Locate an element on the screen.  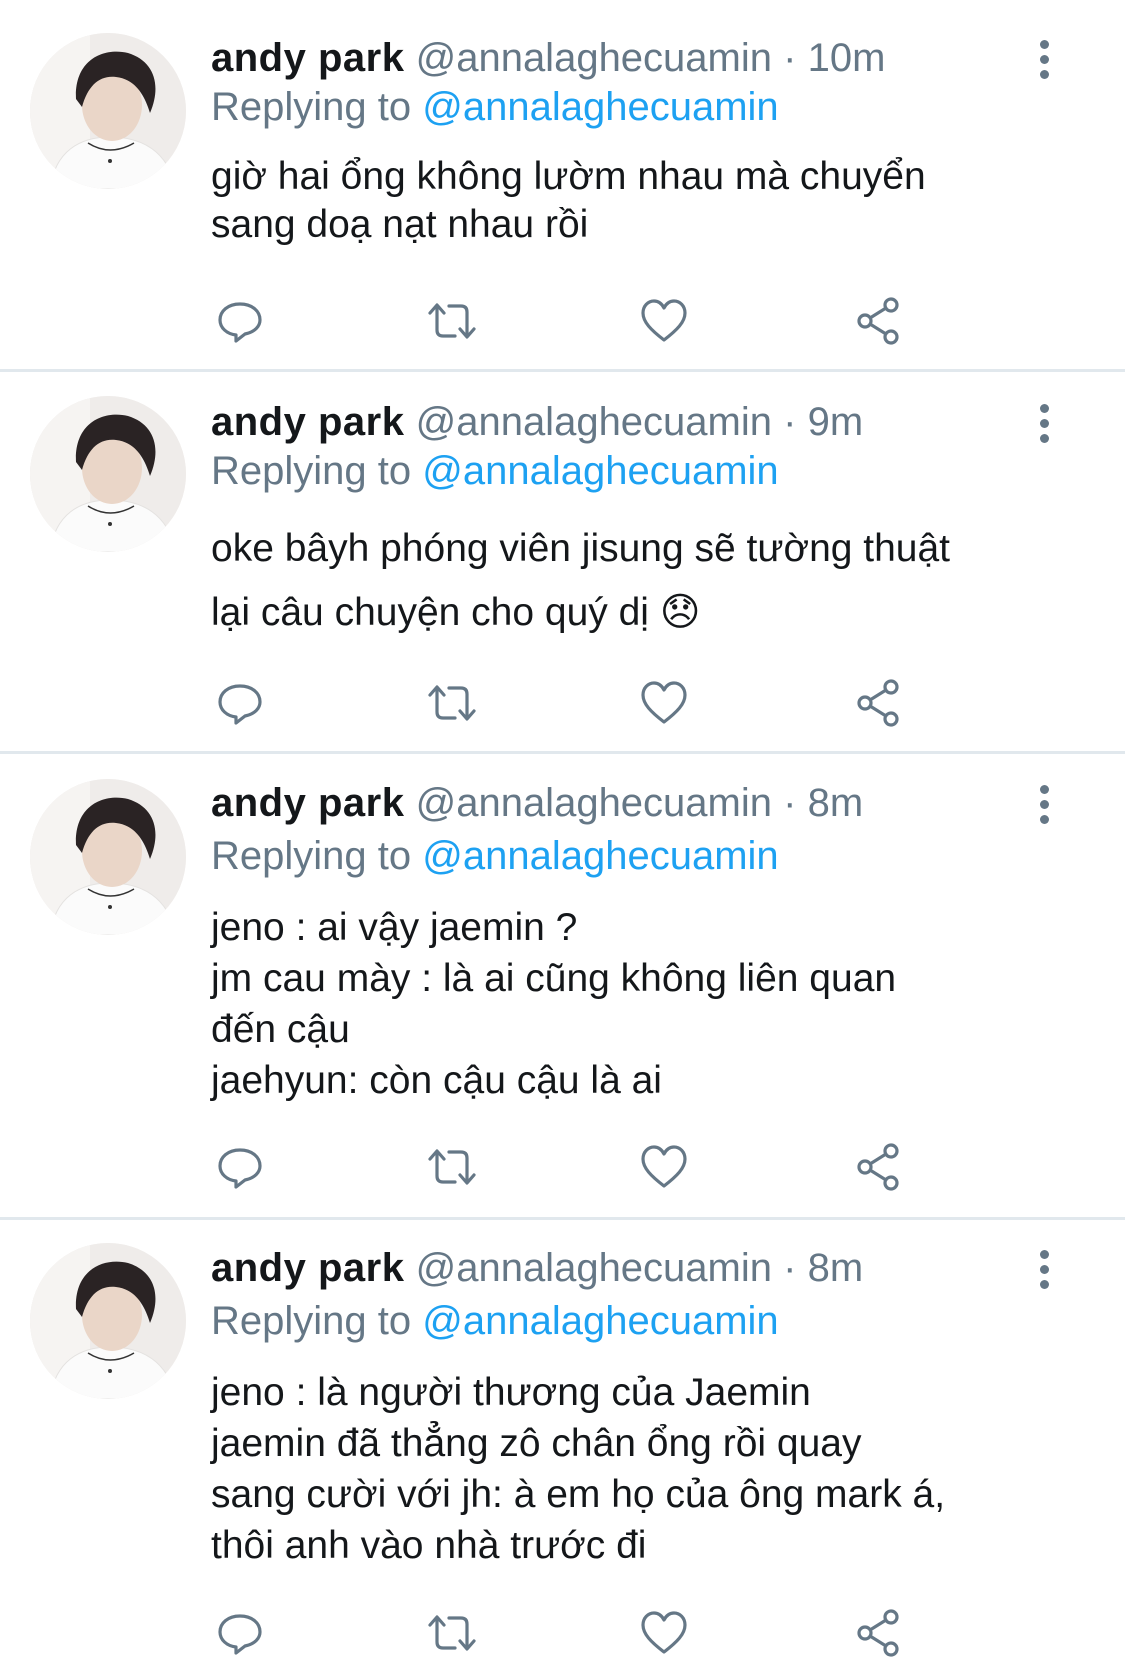
tweet-text-line: jeno : ai vậy jaemin ? is located at coordinates (394, 927).